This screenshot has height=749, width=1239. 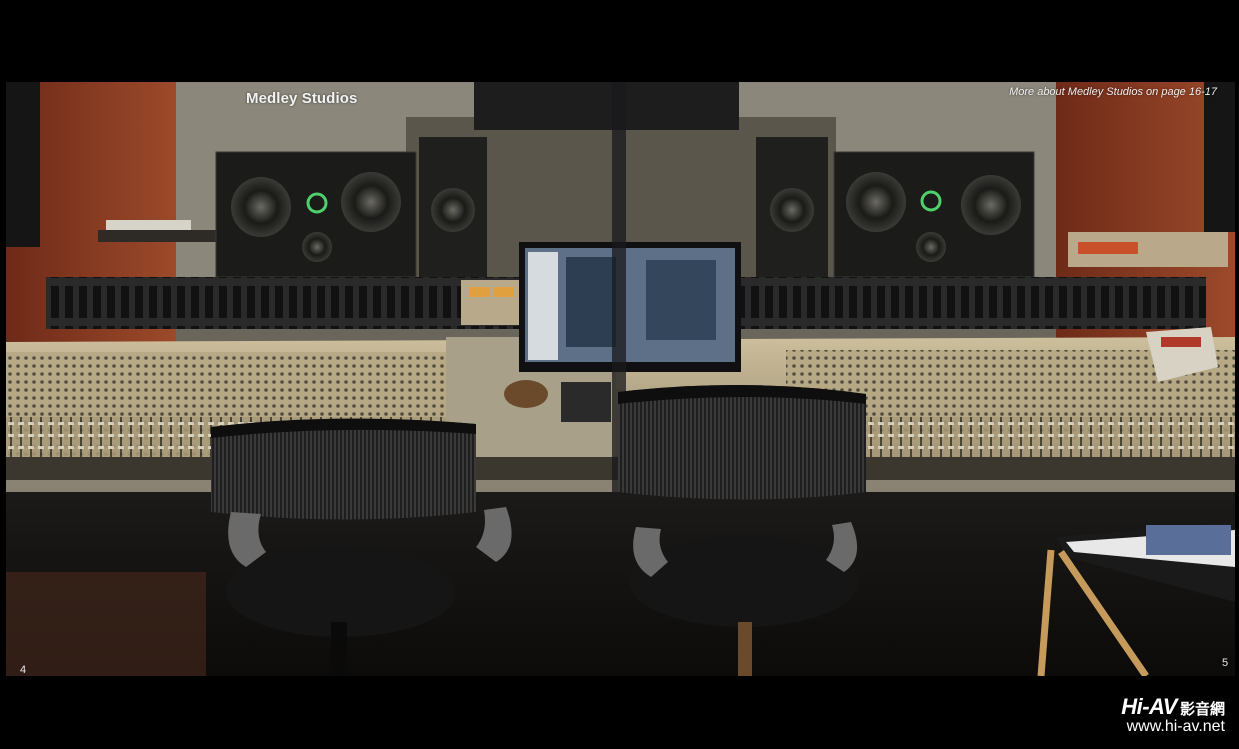 I want to click on photo-caption-more: More about Medley Studios on page 16-17, so click(x=1113, y=92).